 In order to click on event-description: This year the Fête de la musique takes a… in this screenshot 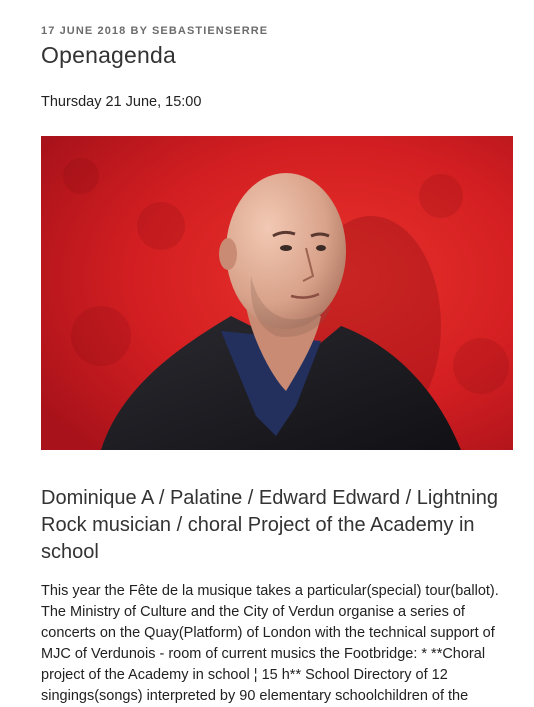, I will do `click(270, 643)`.